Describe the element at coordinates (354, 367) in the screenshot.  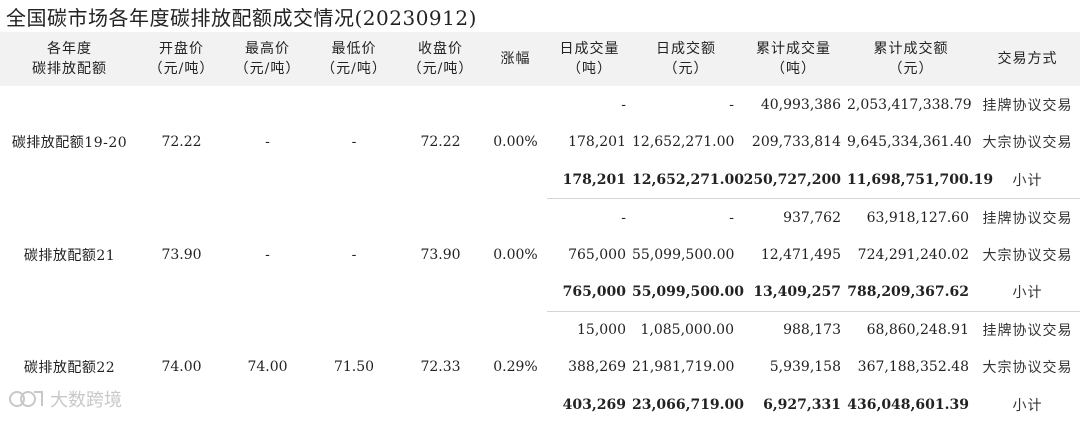
I see `low-price: 71.50` at that location.